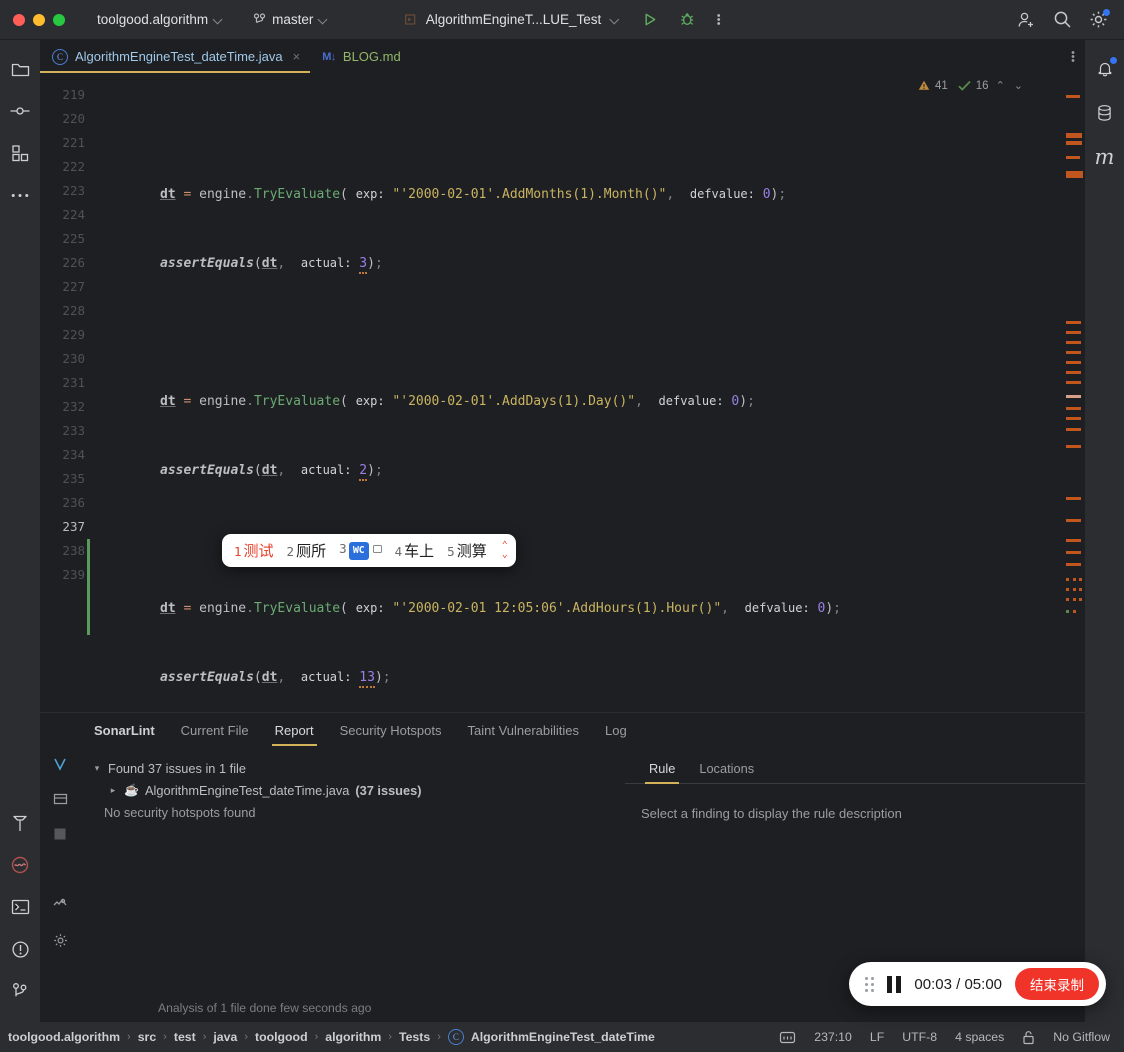 This screenshot has height=1052, width=1124. I want to click on debug-icon, so click(686, 19).